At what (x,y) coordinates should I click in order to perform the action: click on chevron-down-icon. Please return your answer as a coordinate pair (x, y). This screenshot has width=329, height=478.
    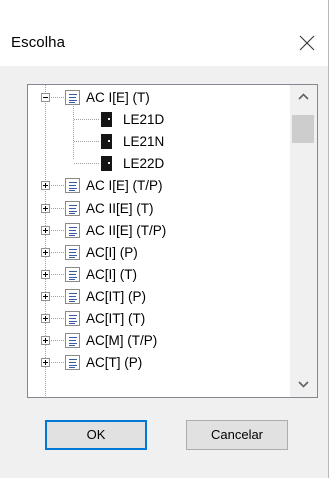
    Looking at the image, I should click on (303, 384).